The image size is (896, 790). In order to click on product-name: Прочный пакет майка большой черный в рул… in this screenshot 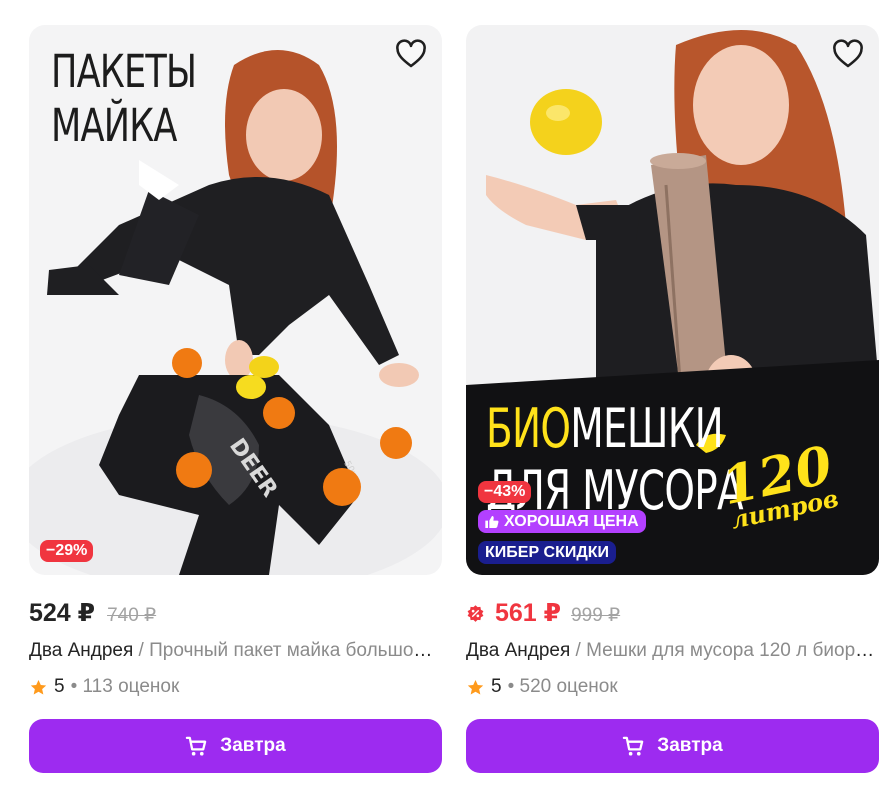, I will do `click(295, 650)`.